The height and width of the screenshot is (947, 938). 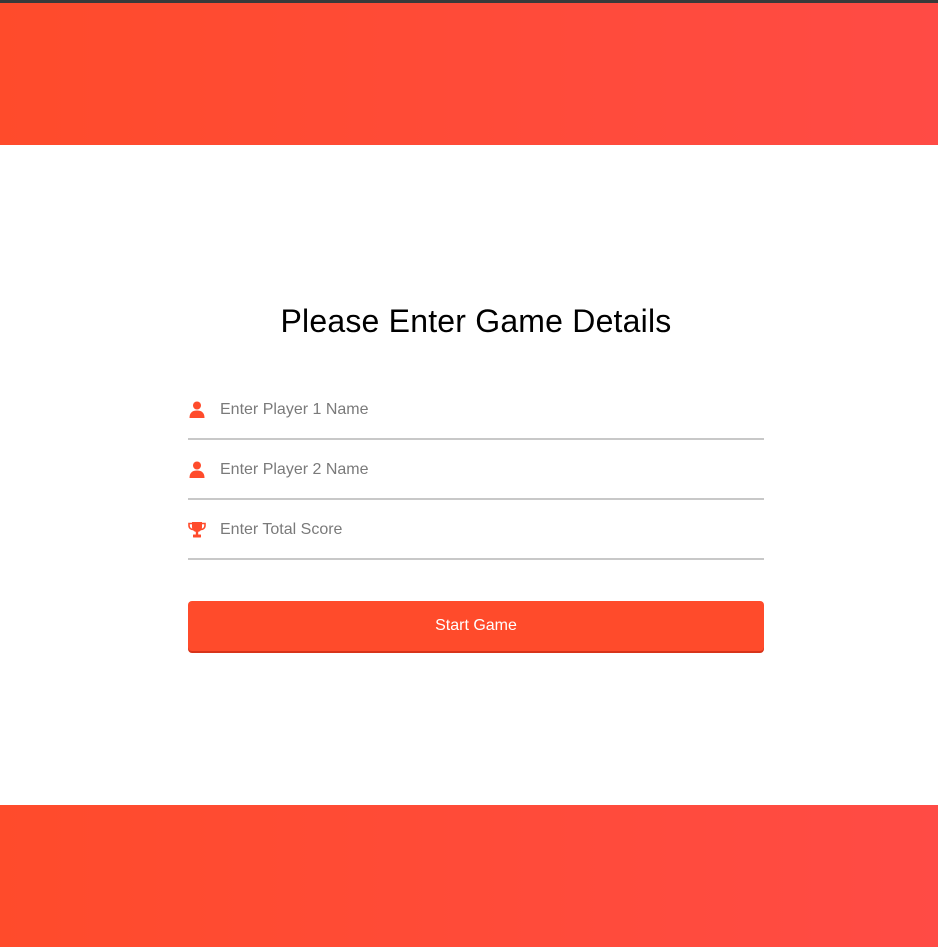 What do you see at coordinates (491, 469) in the screenshot?
I see `player-2-name-input` at bounding box center [491, 469].